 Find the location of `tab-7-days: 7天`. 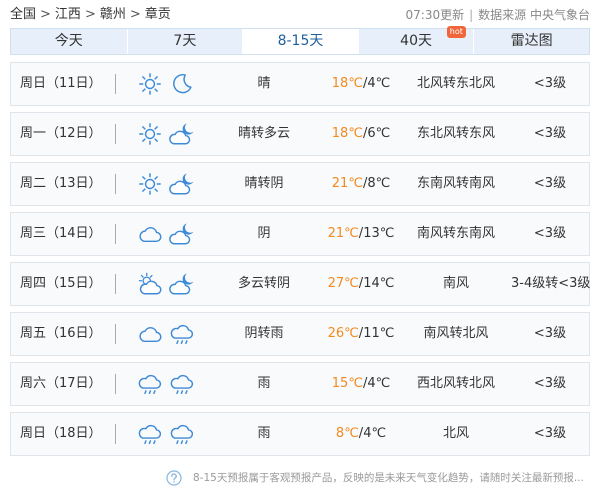

tab-7-days: 7天 is located at coordinates (184, 41).